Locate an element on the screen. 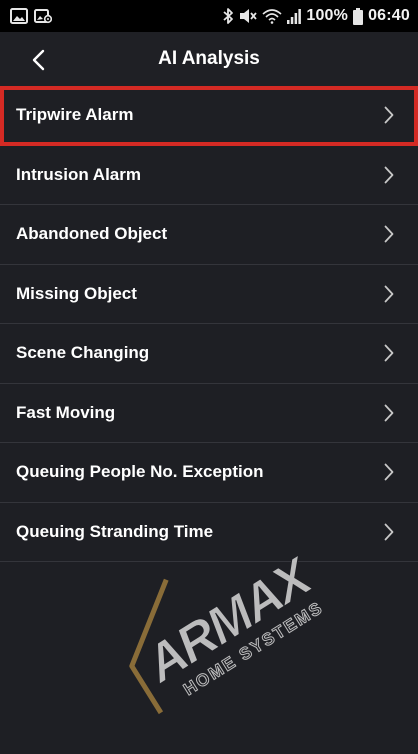 The height and width of the screenshot is (754, 418). mute-icon is located at coordinates (248, 16).